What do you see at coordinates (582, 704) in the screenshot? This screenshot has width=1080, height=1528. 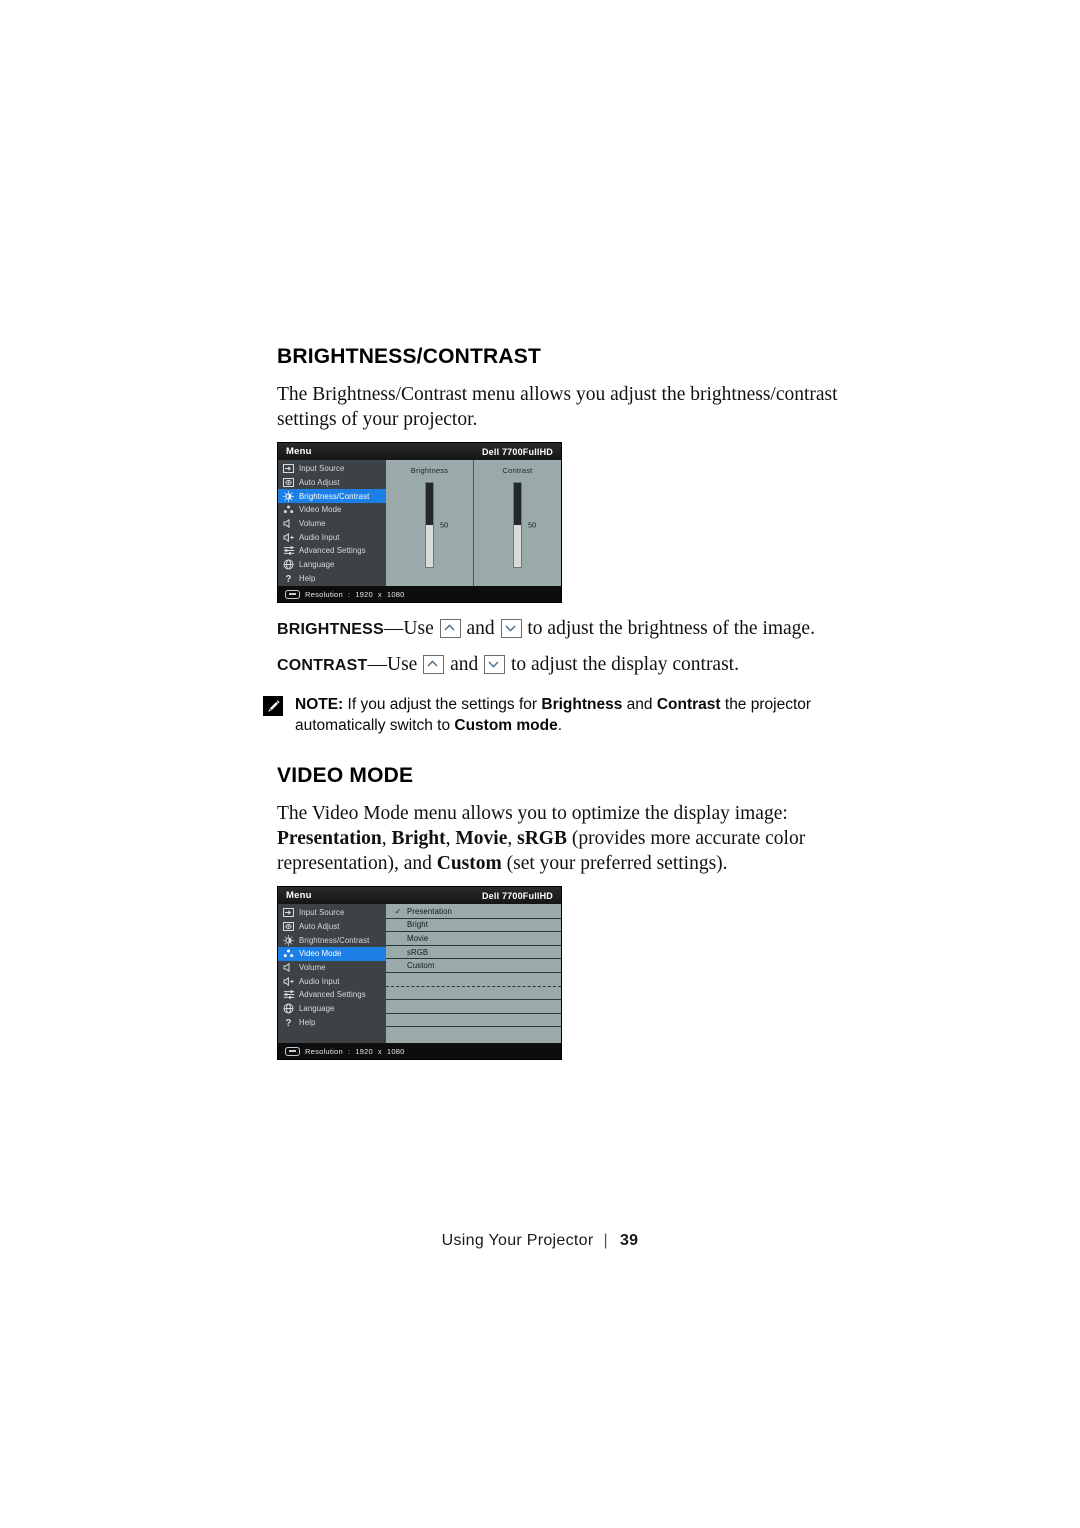 I see `note-bold-brightness: Brightness` at bounding box center [582, 704].